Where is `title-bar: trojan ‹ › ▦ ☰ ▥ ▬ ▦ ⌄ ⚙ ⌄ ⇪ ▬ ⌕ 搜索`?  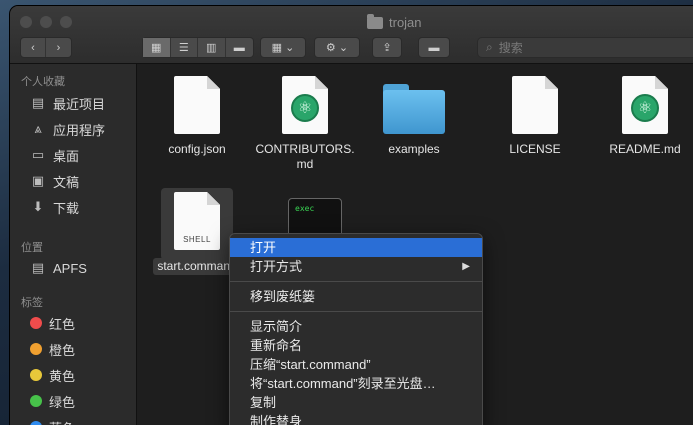 title-bar: trojan ‹ › ▦ ☰ ▥ ▬ ▦ ⌄ ⚙ ⌄ ⇪ ▬ ⌕ 搜索 is located at coordinates (351, 35).